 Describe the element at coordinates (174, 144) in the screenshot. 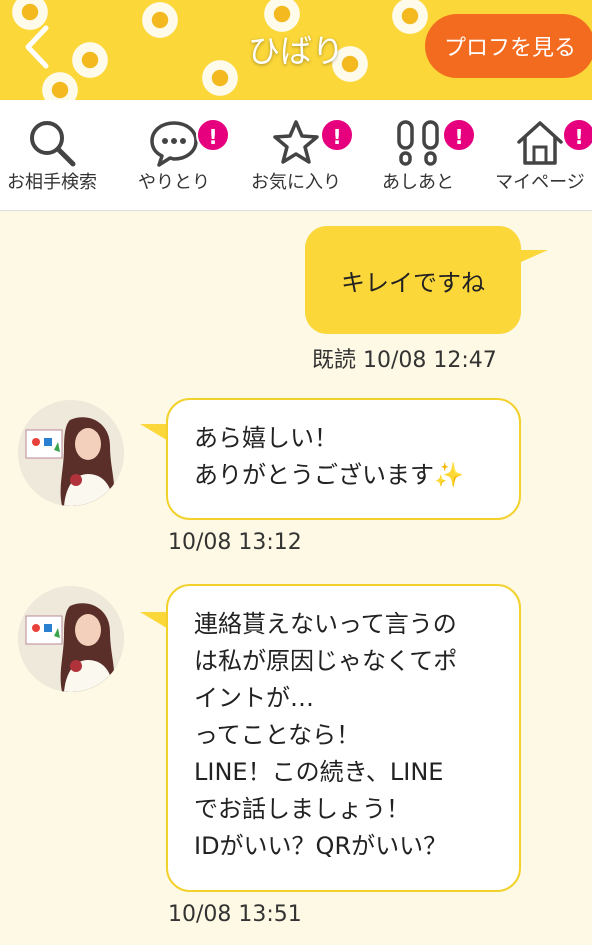

I see `chat-bubble-icon` at that location.